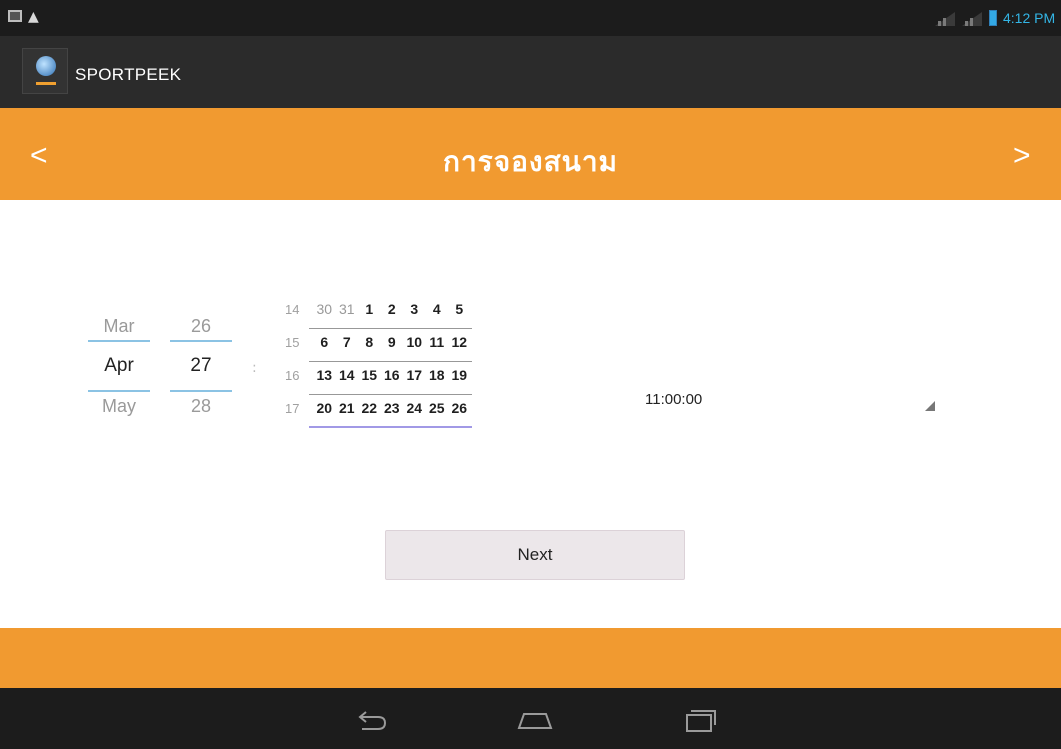  Describe the element at coordinates (437, 342) in the screenshot. I see `calendar-day: 11` at that location.